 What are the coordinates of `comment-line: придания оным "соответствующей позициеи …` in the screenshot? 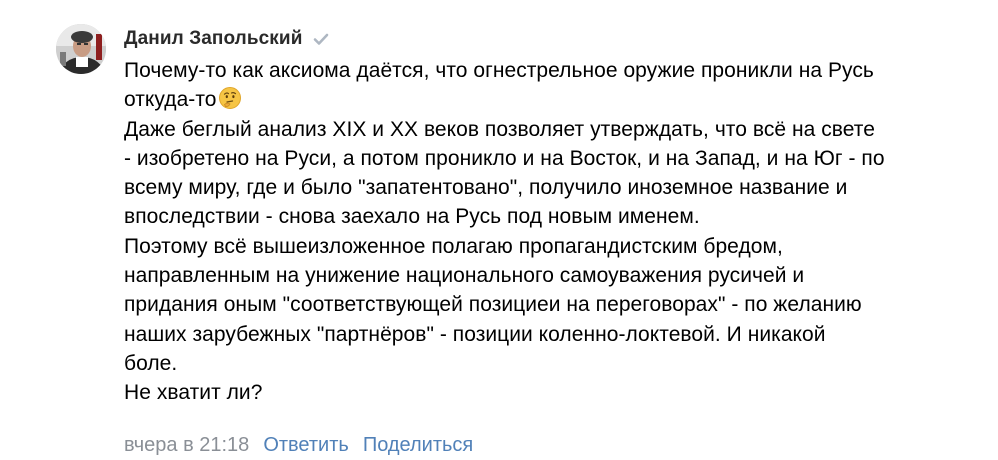 It's located at (493, 305).